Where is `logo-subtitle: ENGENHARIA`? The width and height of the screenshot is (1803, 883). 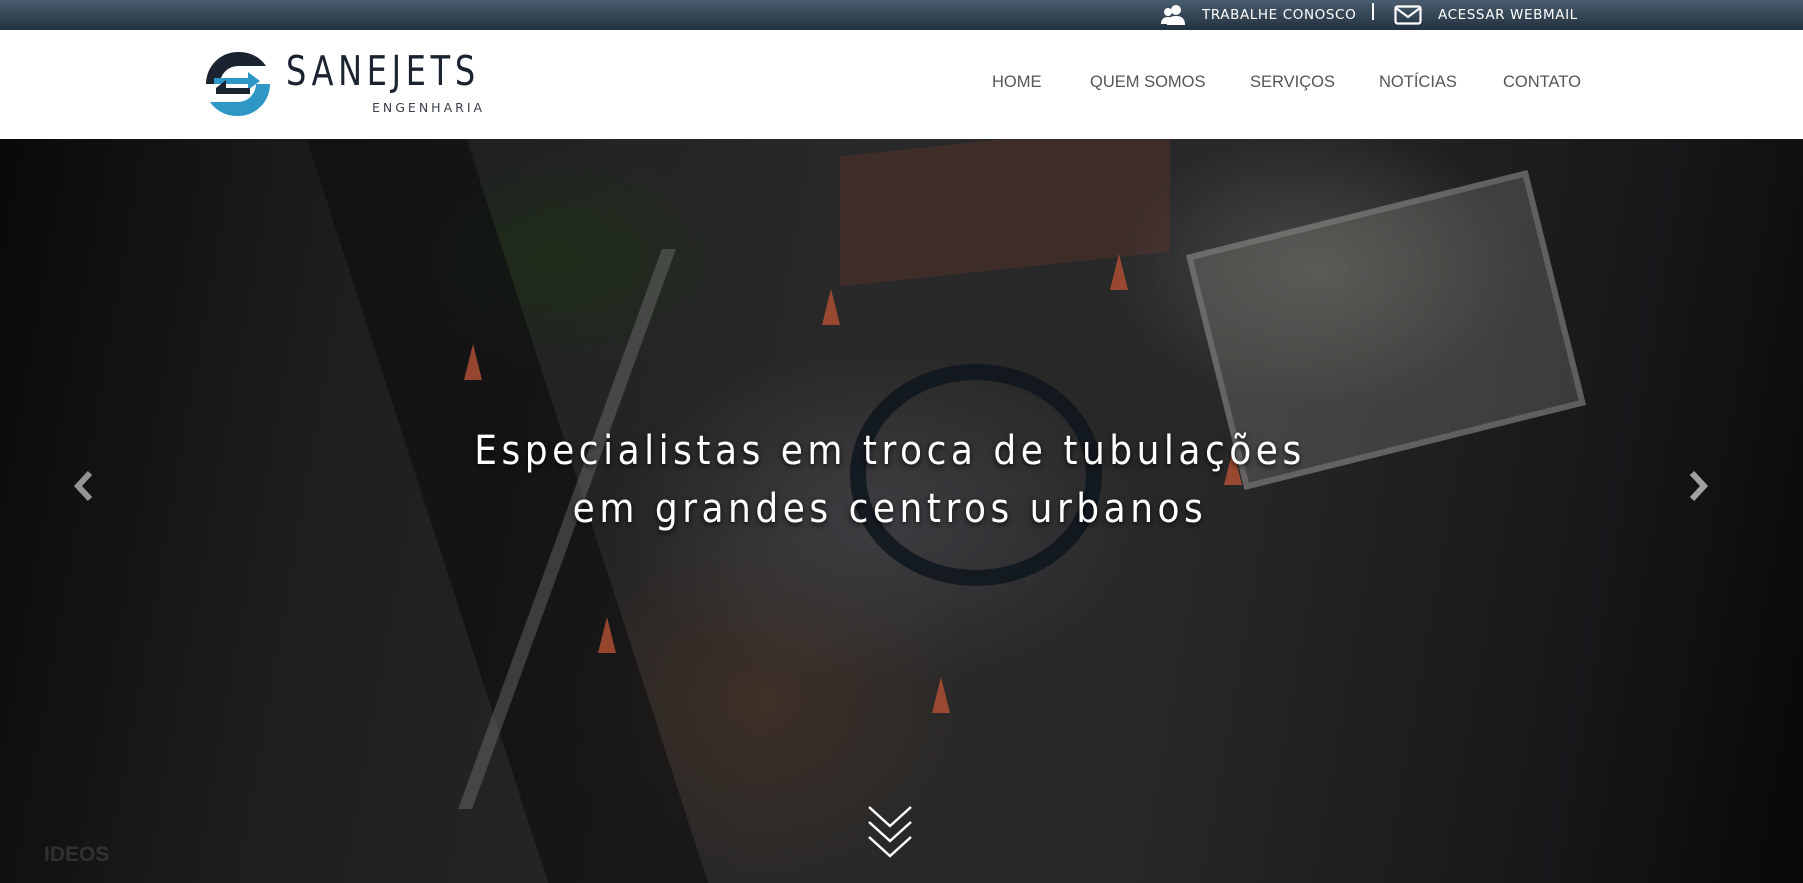 logo-subtitle: ENGENHARIA is located at coordinates (429, 107).